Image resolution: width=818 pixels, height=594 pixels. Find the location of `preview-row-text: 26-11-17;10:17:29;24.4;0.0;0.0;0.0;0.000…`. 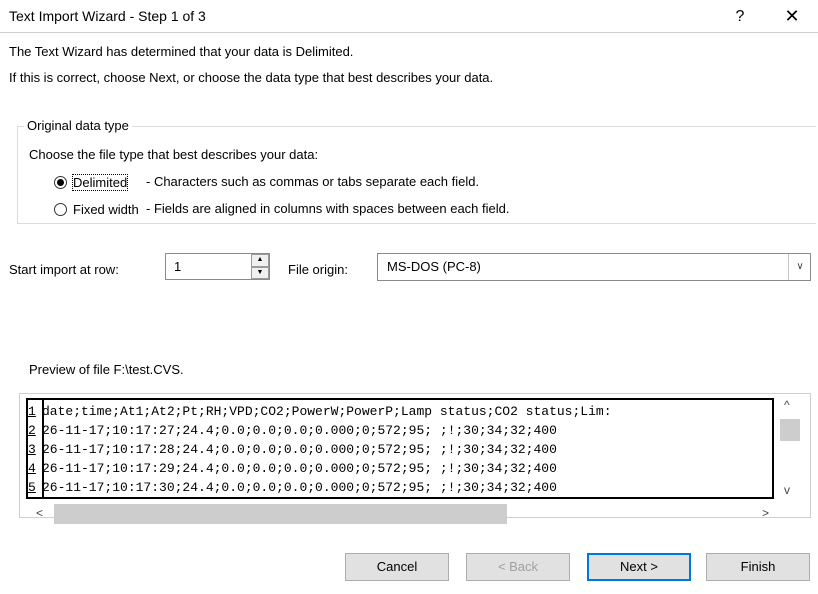

preview-row-text: 26-11-17;10:17:29;24.4;0.0;0.0;0.0;0.000… is located at coordinates (299, 468).